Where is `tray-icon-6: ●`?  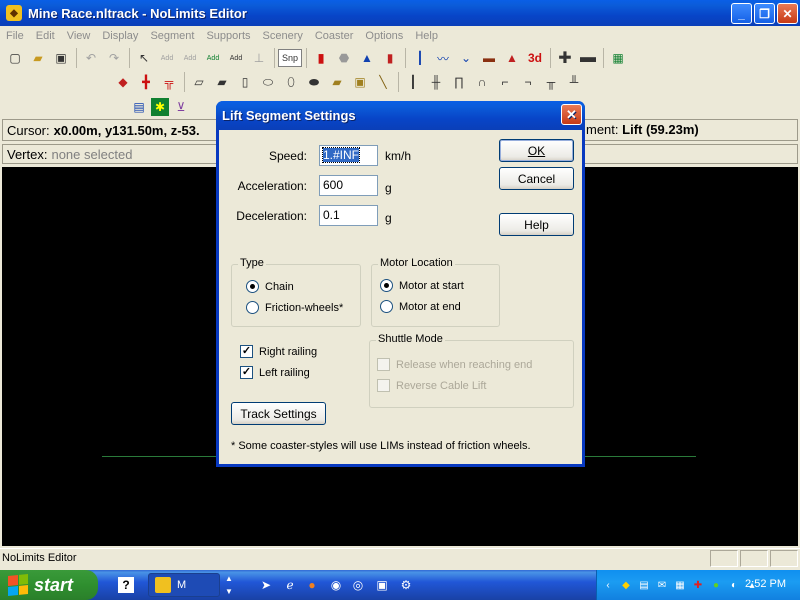
tray-icon-6: ● is located at coordinates (716, 585).